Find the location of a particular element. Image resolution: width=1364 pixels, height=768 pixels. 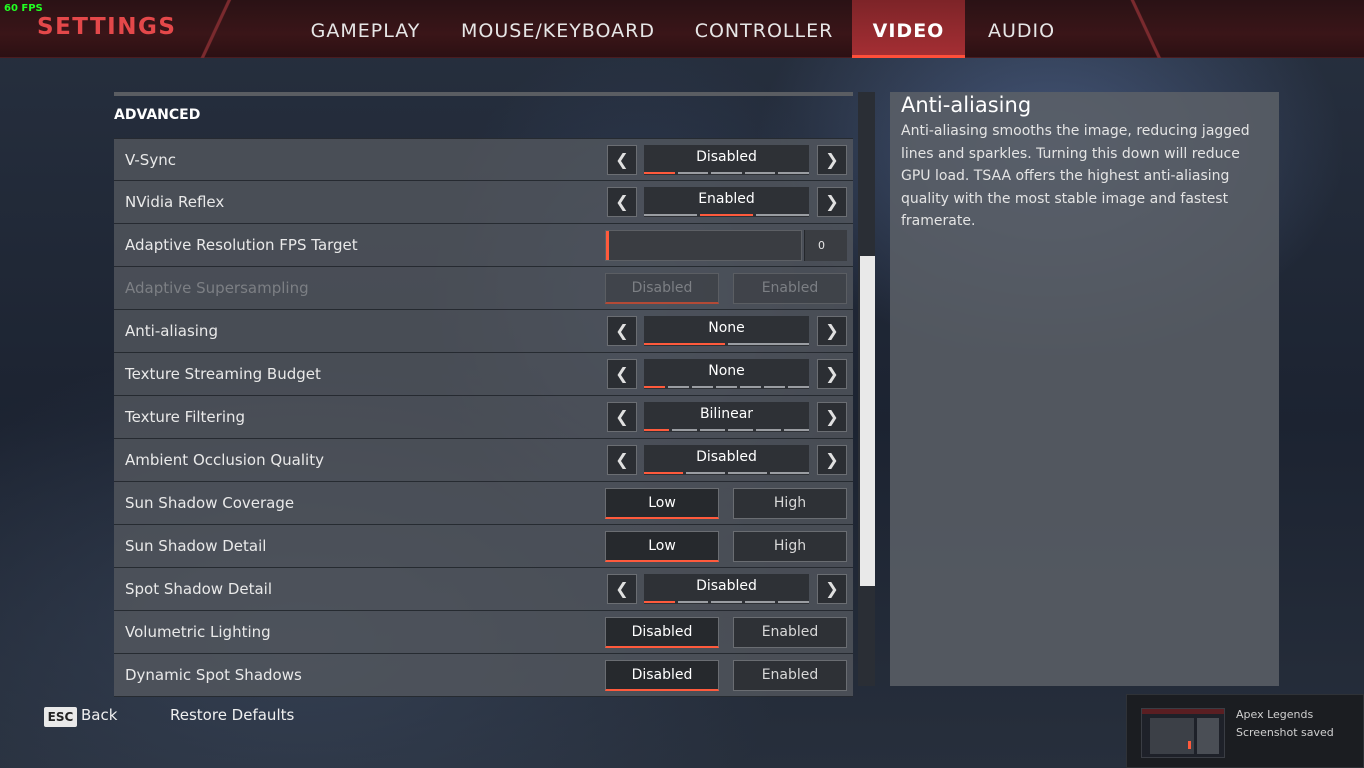

setting-label: Sun Shadow Coverage is located at coordinates (210, 503).